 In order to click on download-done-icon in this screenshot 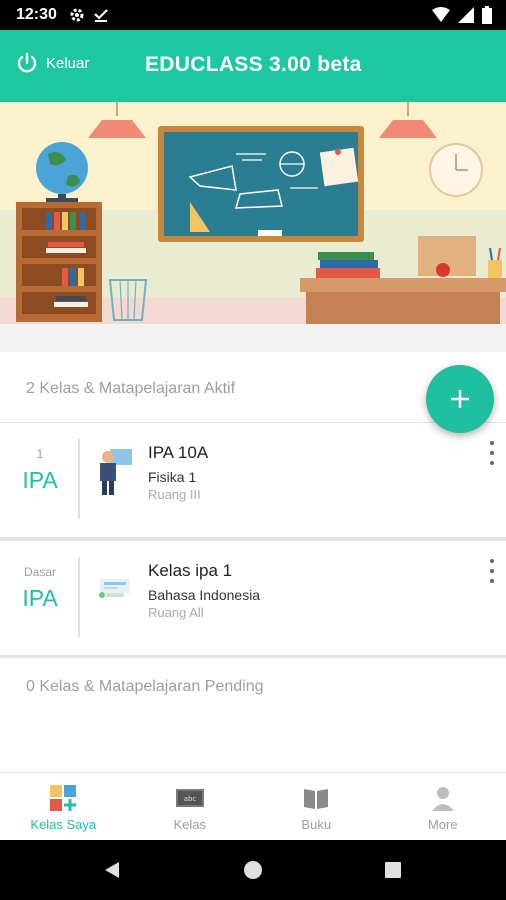, I will do `click(101, 15)`.